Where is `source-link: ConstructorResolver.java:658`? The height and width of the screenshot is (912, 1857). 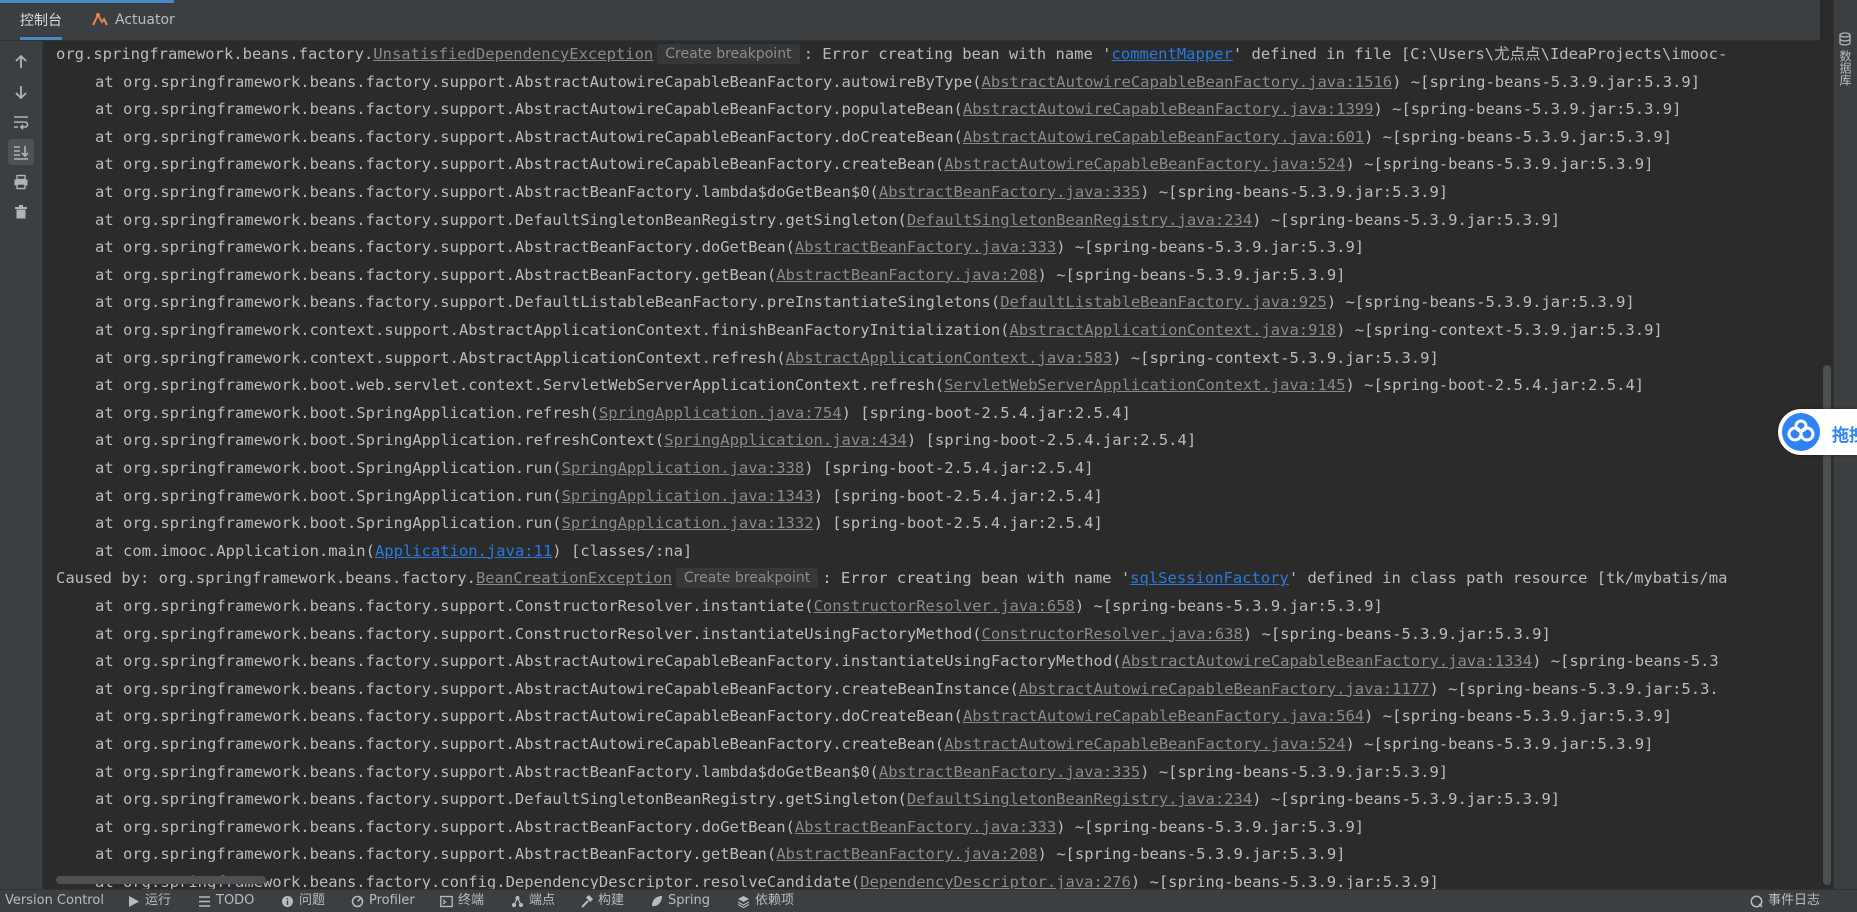
source-link: ConstructorResolver.java:658 is located at coordinates (944, 606).